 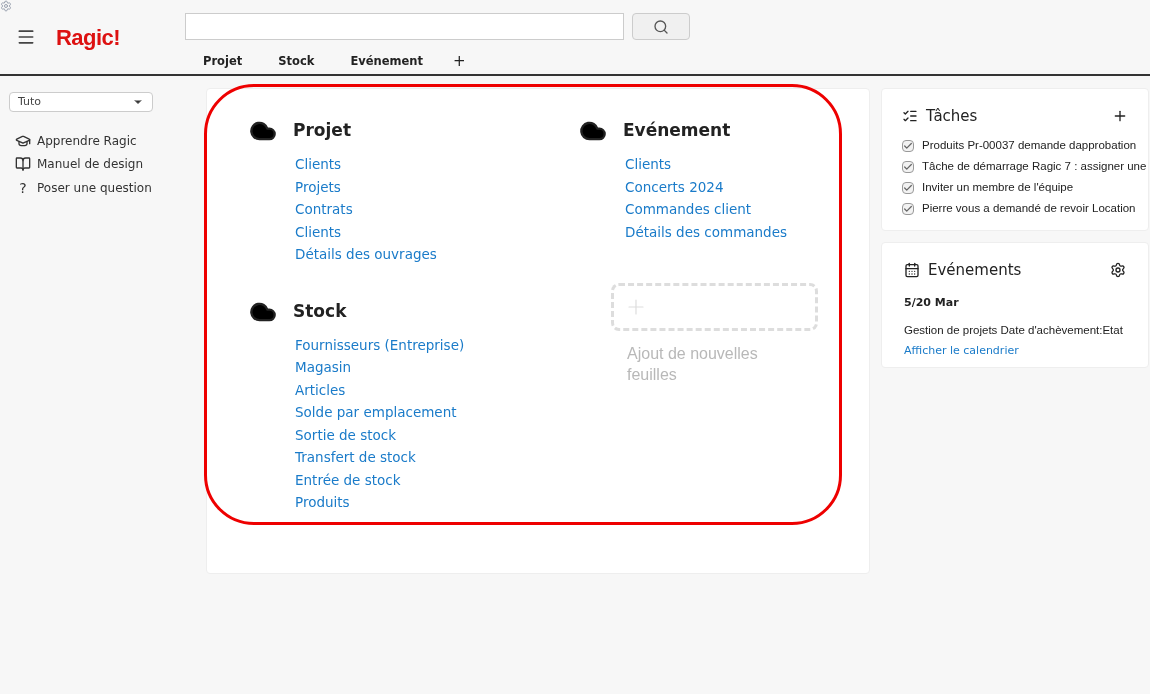 I want to click on panel-title: Tâches, so click(x=952, y=116).